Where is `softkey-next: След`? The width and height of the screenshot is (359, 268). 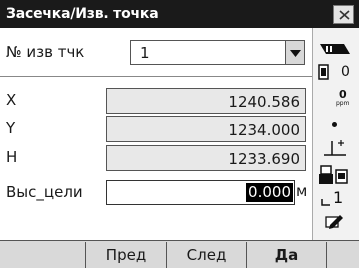 softkey-next: След is located at coordinates (207, 255).